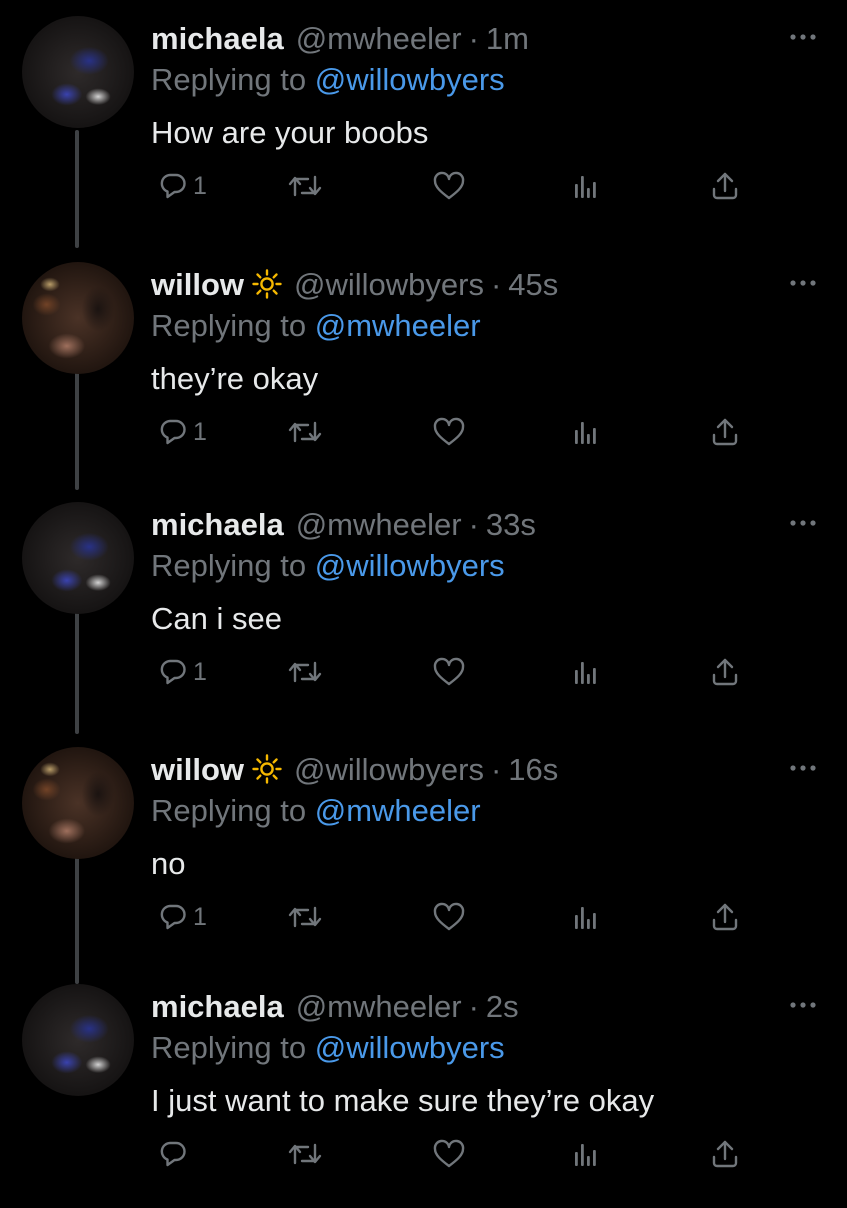 The width and height of the screenshot is (847, 1208). I want to click on tweet-header: willow @willowbyers · 16s, so click(354, 770).